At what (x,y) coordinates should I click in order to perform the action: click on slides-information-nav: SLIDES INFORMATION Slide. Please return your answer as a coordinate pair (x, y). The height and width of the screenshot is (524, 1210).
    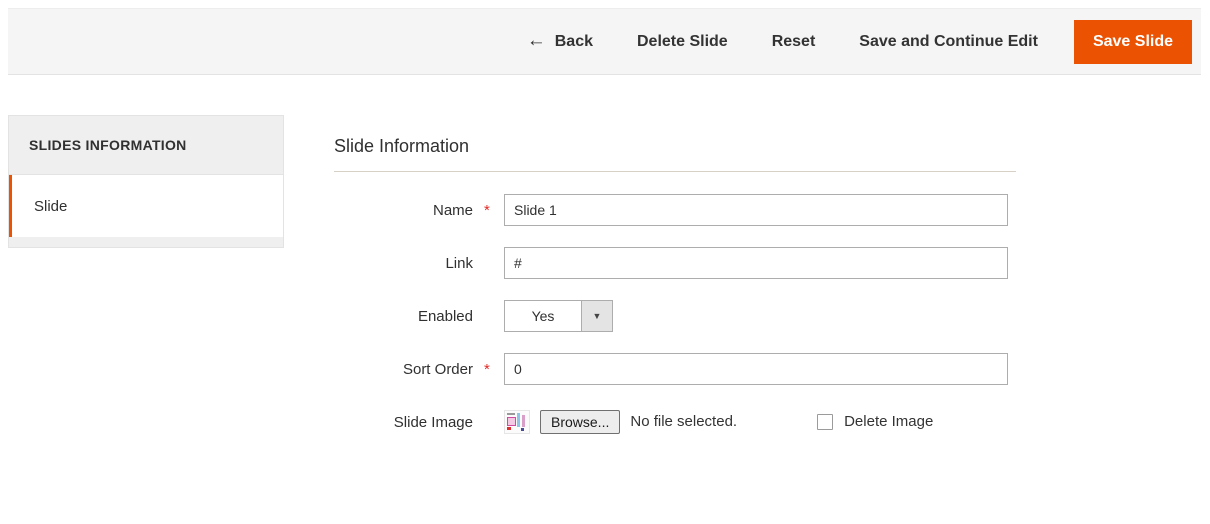
    Looking at the image, I should click on (146, 181).